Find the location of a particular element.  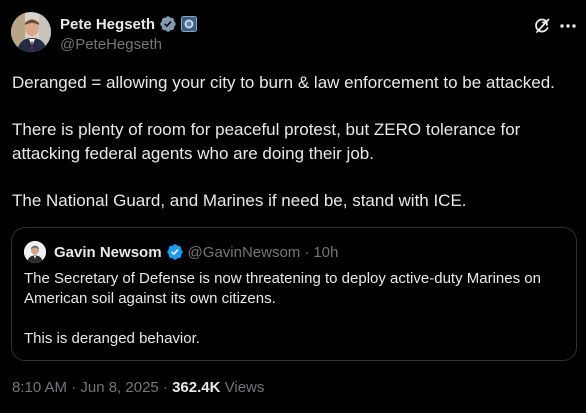

author-name-row: Pete Hegseth is located at coordinates (129, 24).